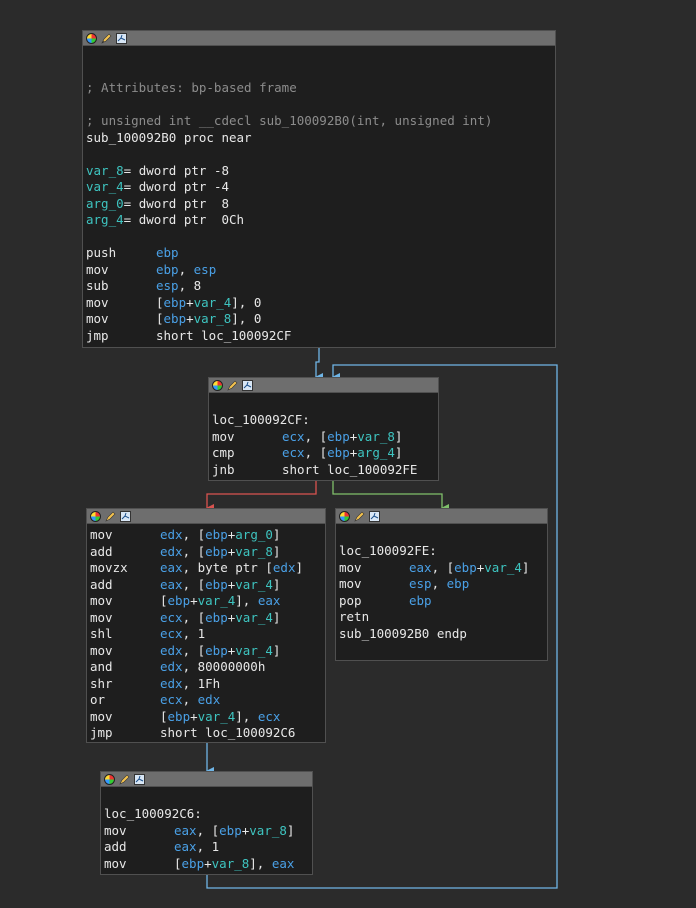 The image size is (696, 908). What do you see at coordinates (320, 253) in the screenshot?
I see `instruction-line: push ebp` at bounding box center [320, 253].